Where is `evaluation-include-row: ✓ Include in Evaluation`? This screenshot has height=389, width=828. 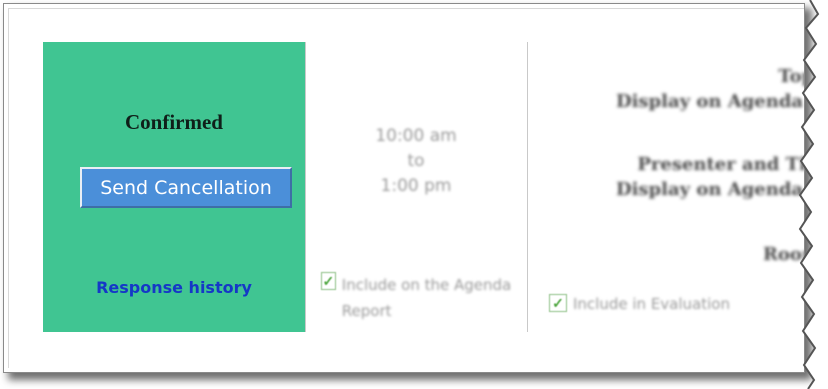
evaluation-include-row: ✓ Include in Evaluation is located at coordinates (639, 304).